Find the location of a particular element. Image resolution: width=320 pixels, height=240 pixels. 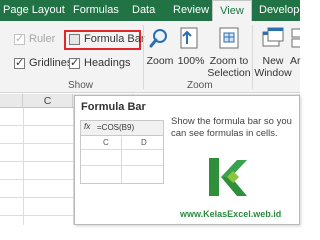

column-header-blank is located at coordinates (11, 101).